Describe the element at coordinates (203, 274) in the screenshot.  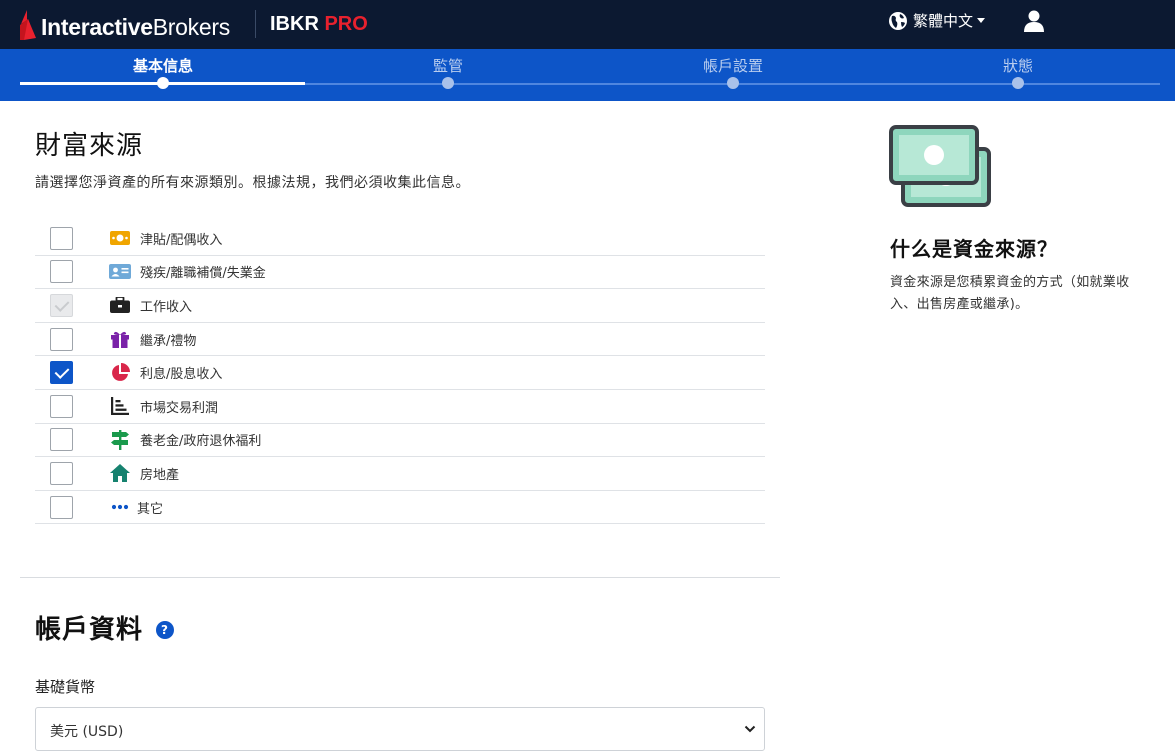
I see `option-label: 殘疾/離職補償/失業金` at that location.